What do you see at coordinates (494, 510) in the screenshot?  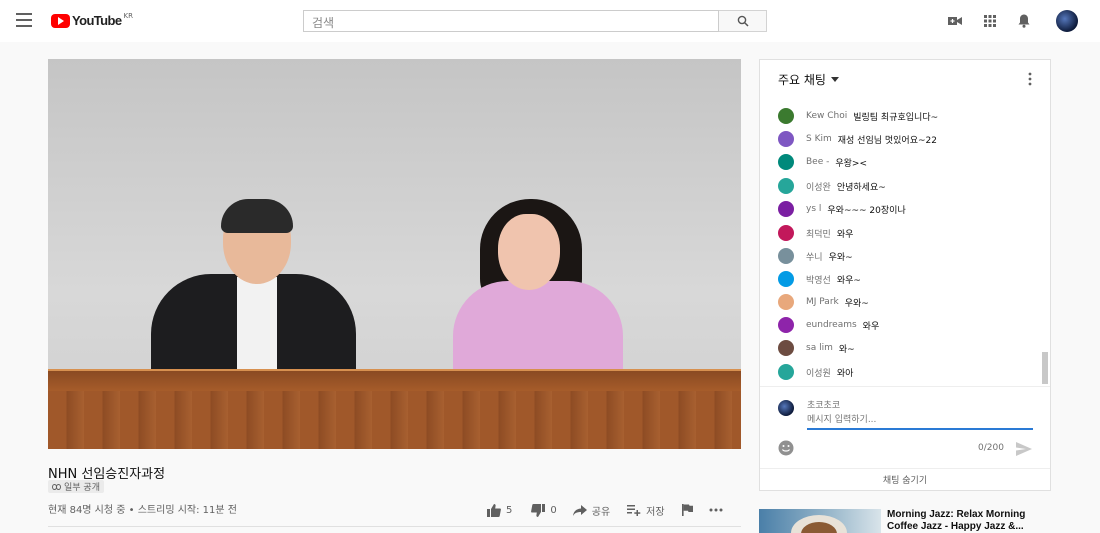 I see `thumbs-up-icon` at bounding box center [494, 510].